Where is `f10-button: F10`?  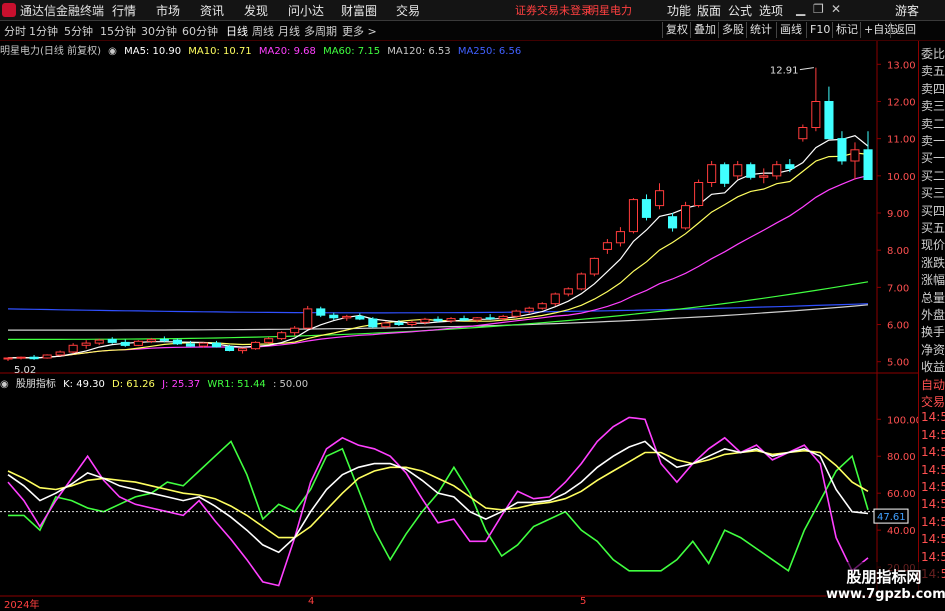 f10-button: F10 is located at coordinates (819, 30).